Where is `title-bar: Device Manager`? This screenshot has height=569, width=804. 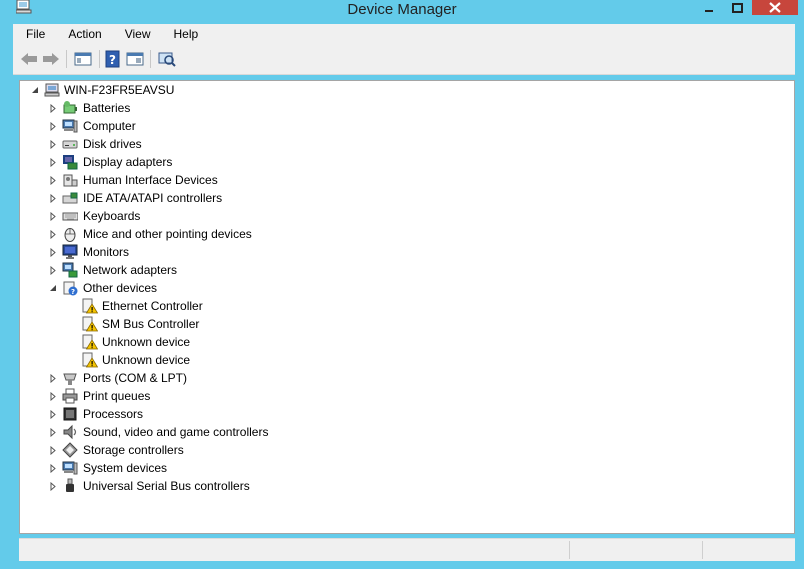
title-bar: Device Manager is located at coordinates (402, 11).